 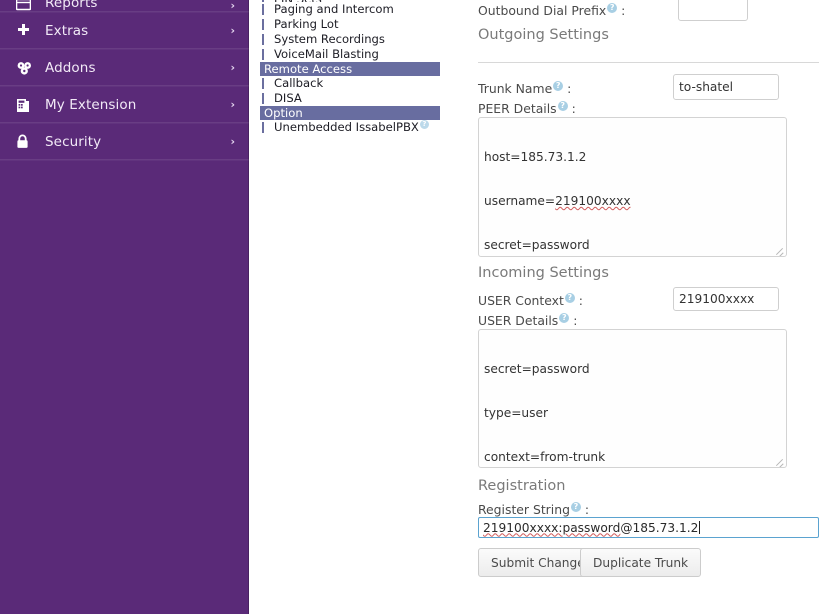 I want to click on label-text: Trunk Name, so click(x=515, y=89).